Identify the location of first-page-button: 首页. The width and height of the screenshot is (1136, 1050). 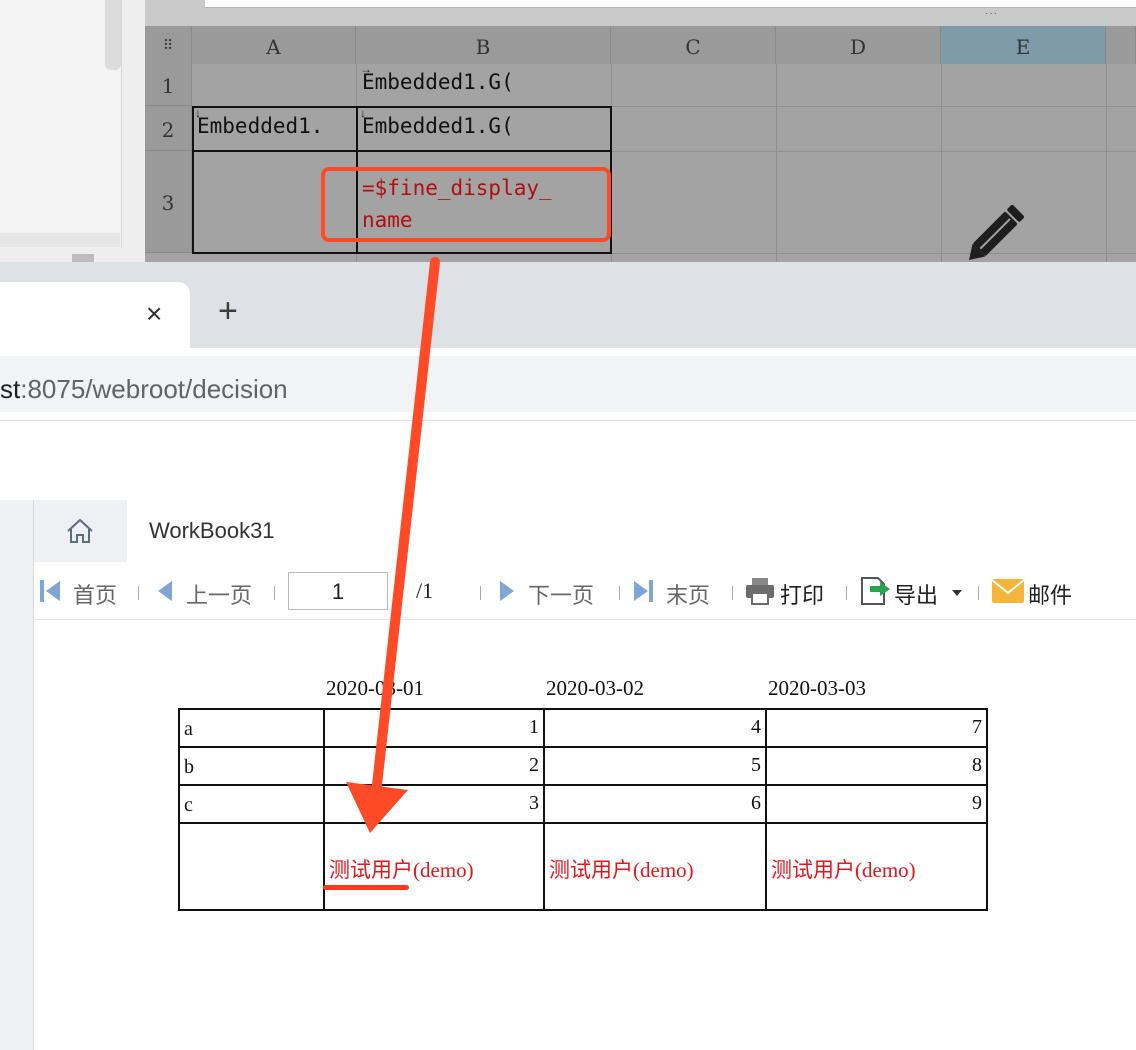
(95, 594).